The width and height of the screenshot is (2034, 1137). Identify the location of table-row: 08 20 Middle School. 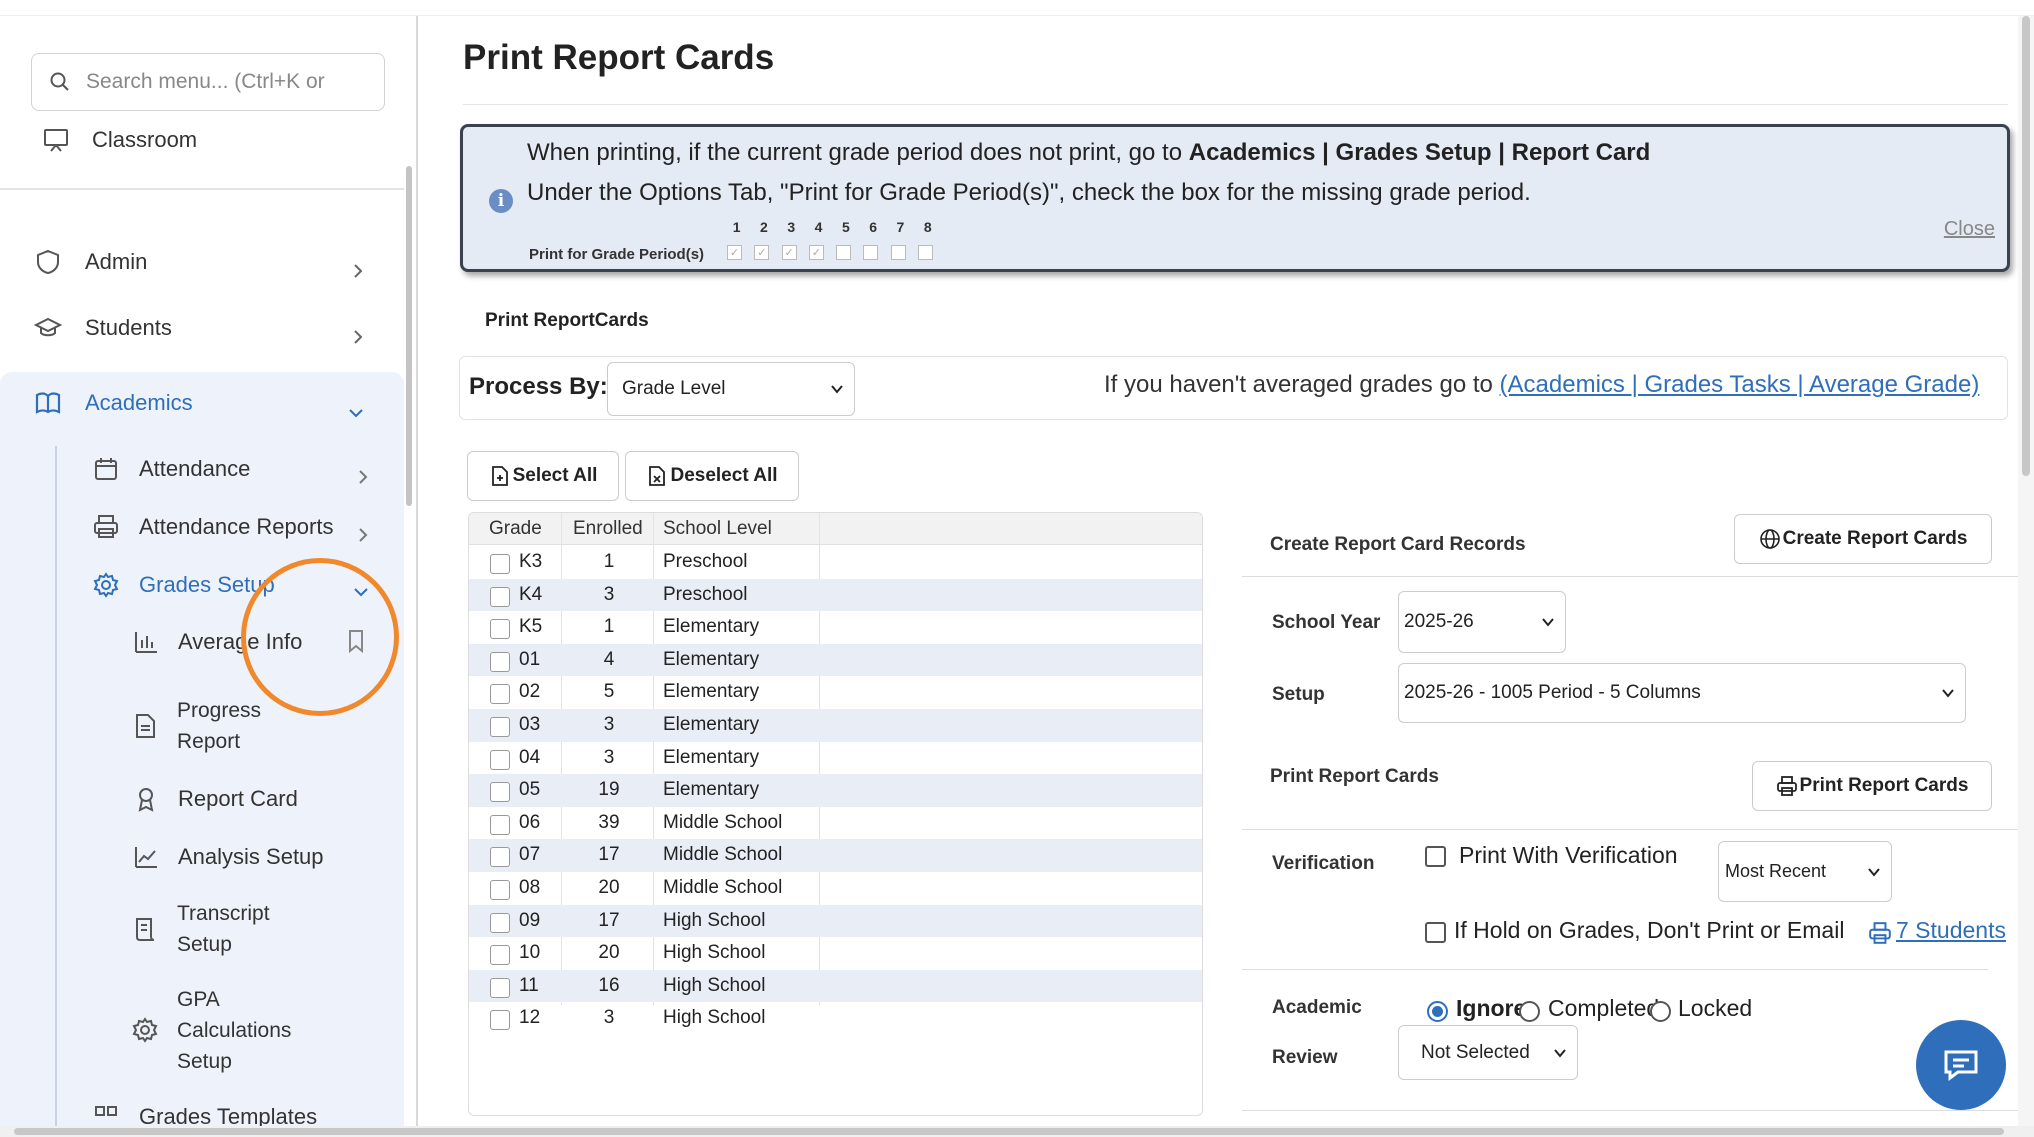
(835, 888).